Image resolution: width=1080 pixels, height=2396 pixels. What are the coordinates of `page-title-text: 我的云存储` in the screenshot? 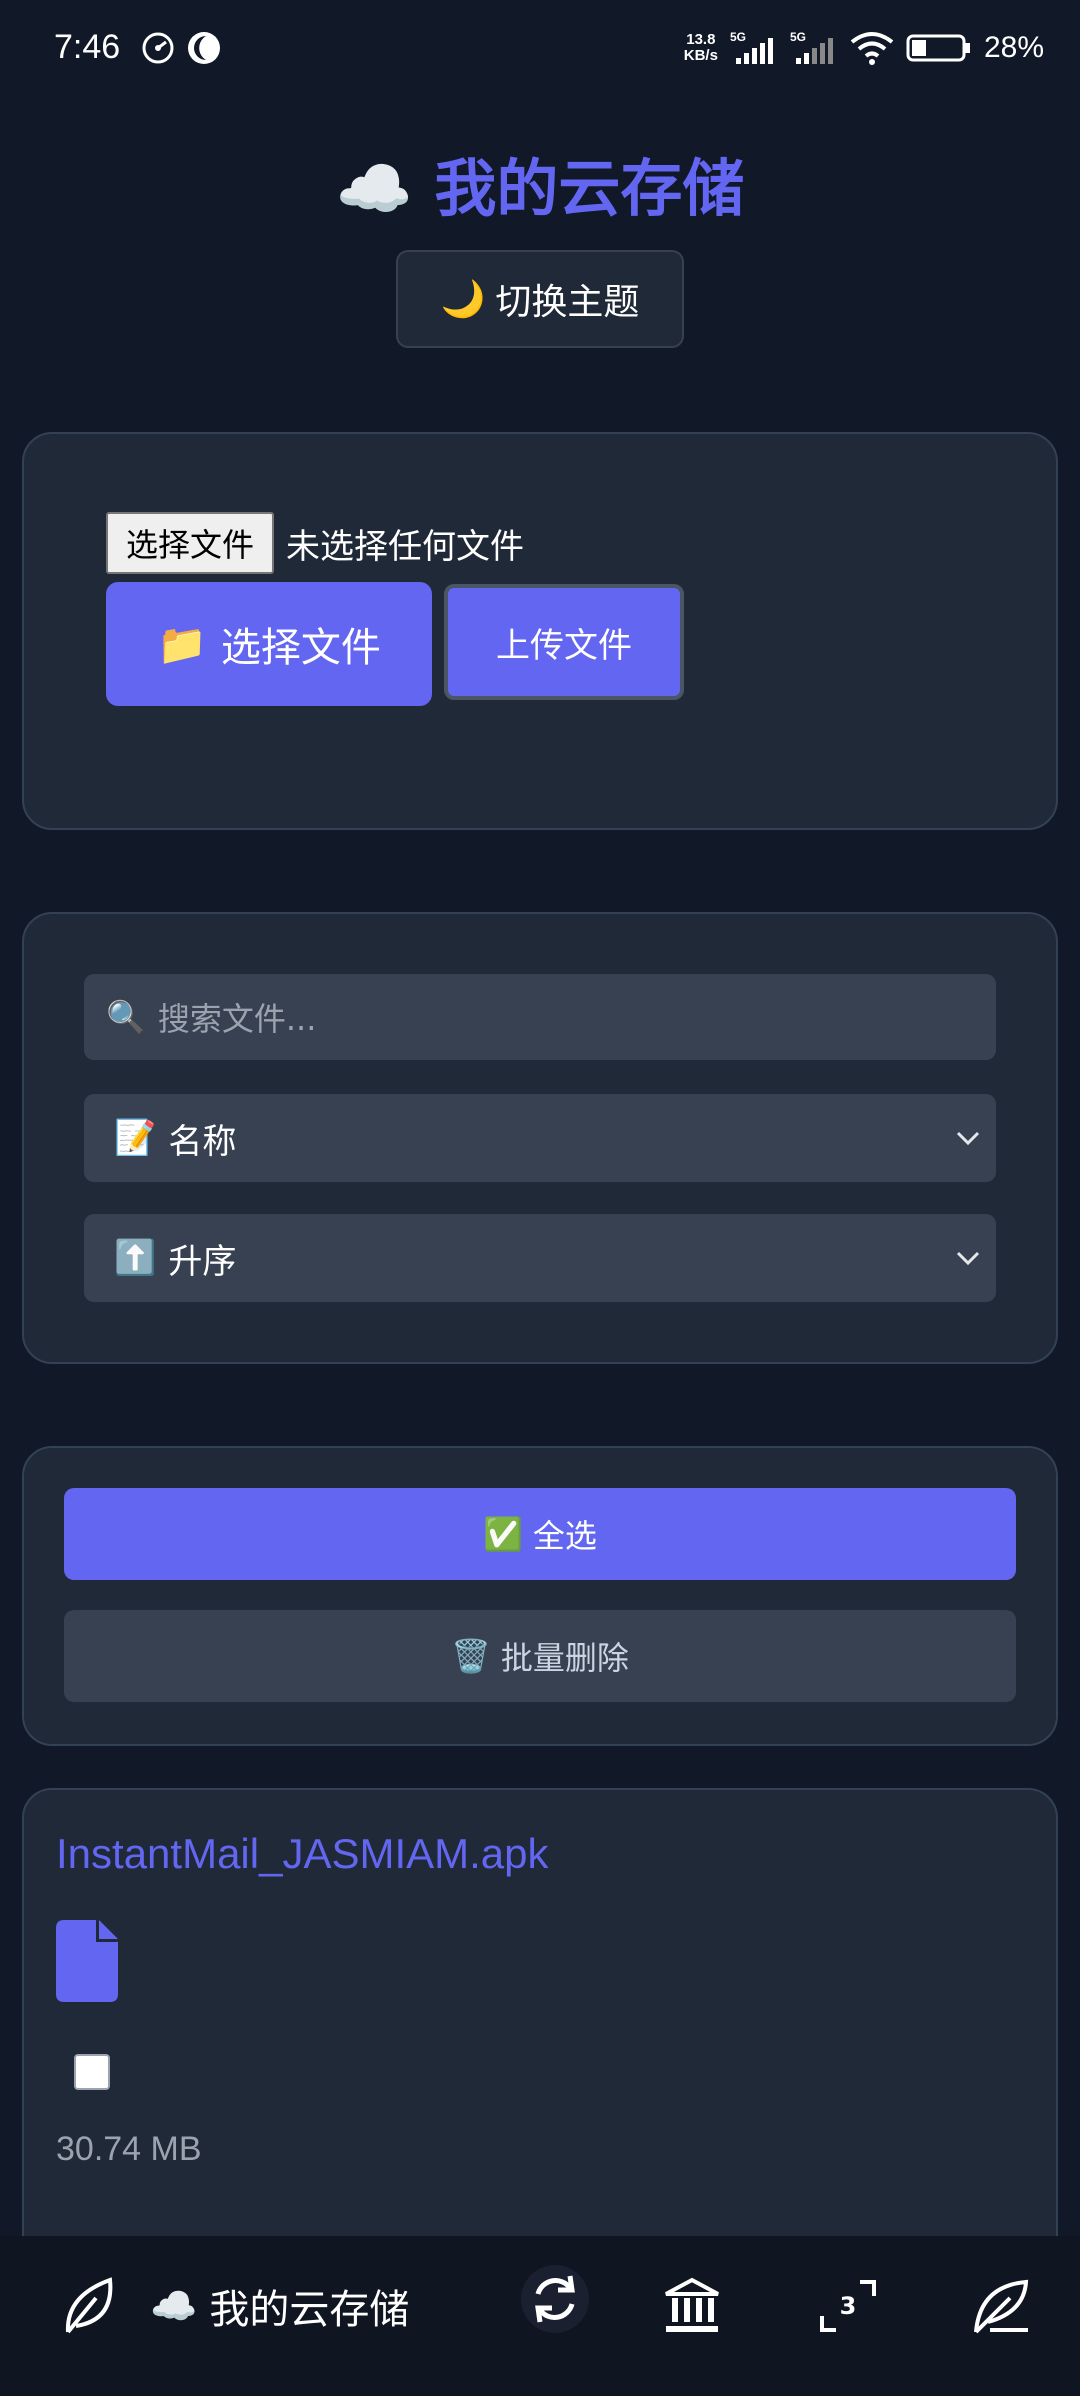 It's located at (589, 188).